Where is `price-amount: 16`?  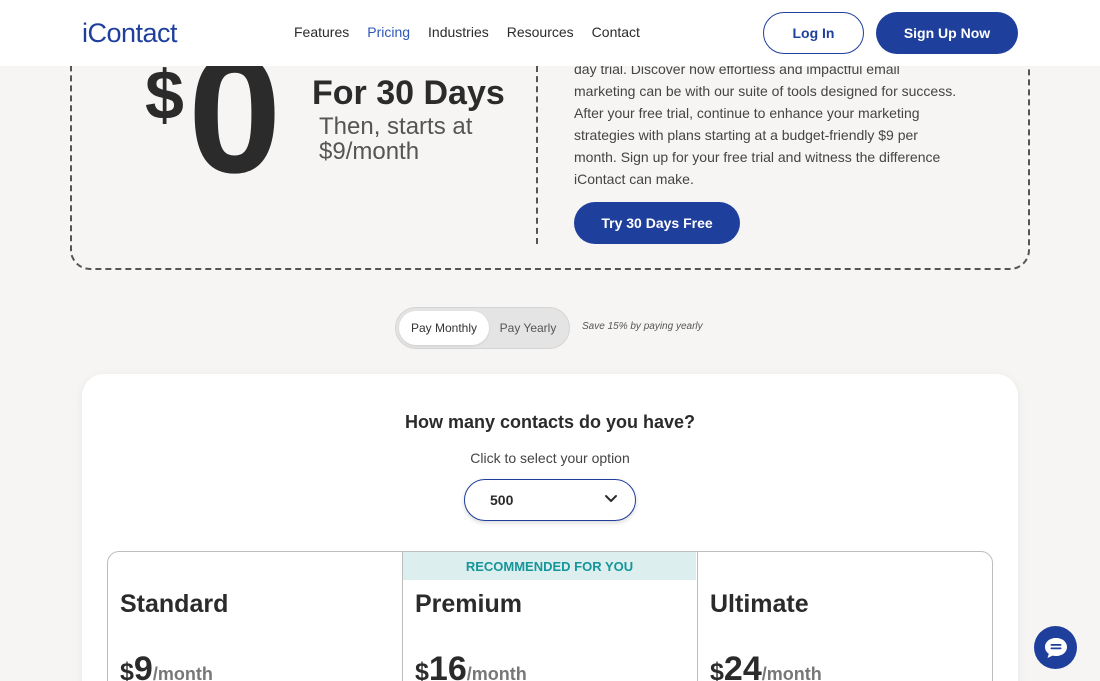 price-amount: 16 is located at coordinates (447, 665).